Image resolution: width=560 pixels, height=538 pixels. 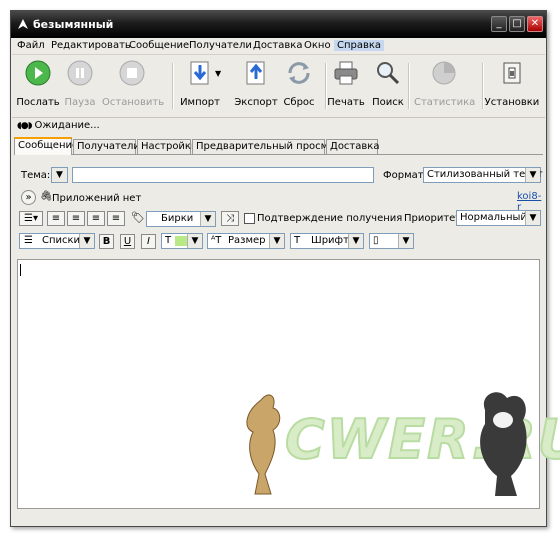 I want to click on horizontal-scrollbar, so click(x=278, y=516).